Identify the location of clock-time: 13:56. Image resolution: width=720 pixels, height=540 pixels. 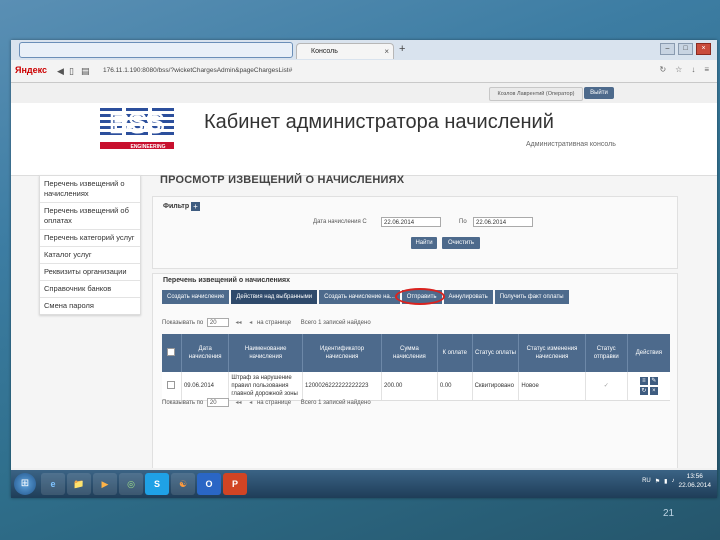
(694, 476).